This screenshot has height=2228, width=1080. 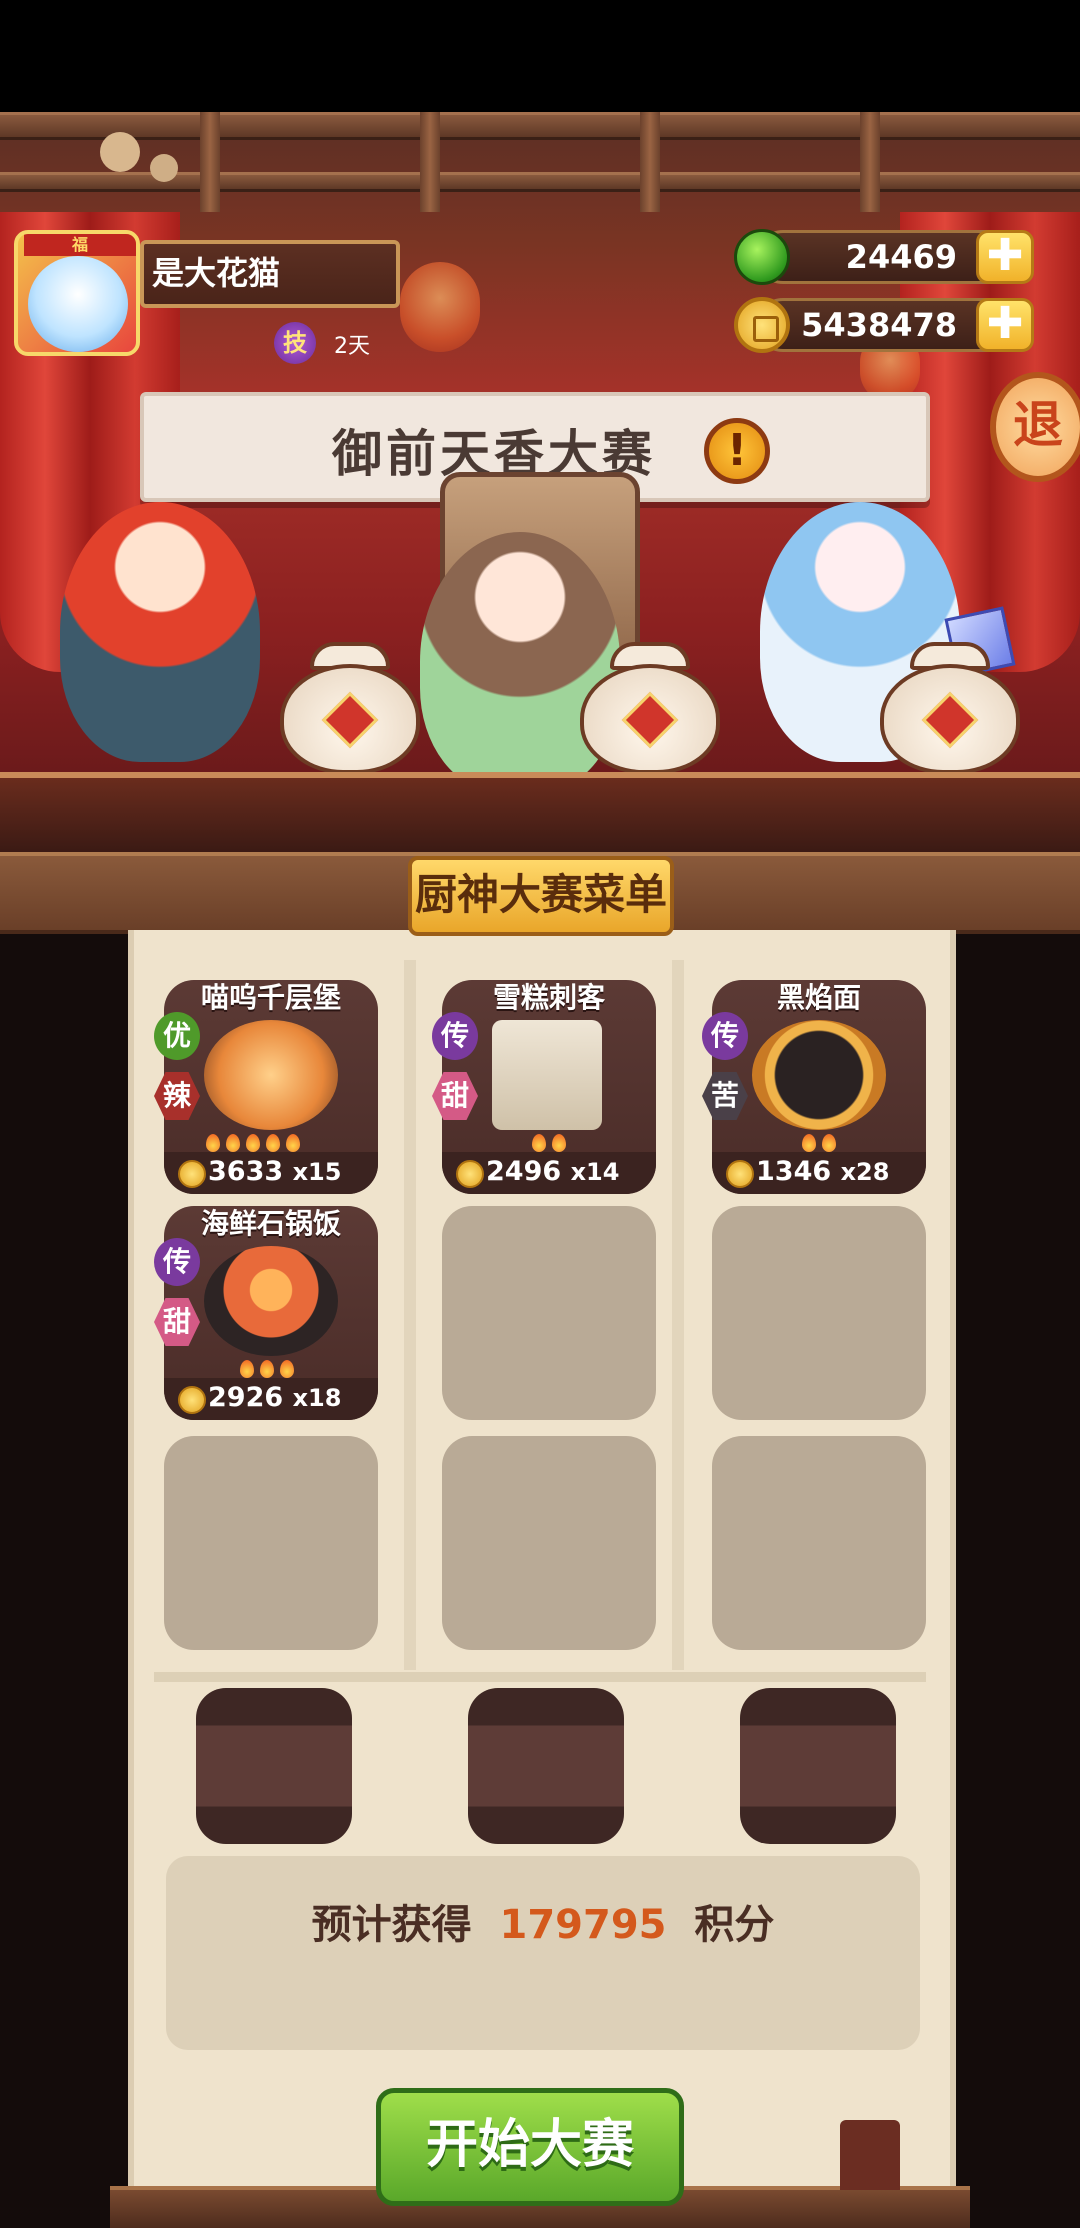 What do you see at coordinates (295, 343) in the screenshot?
I see `skill-badge-icon: 技` at bounding box center [295, 343].